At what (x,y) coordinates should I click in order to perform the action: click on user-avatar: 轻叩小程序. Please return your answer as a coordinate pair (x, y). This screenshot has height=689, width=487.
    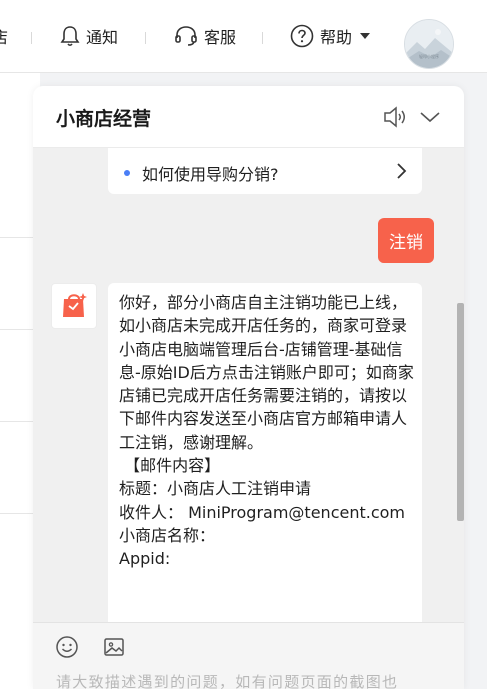
    Looking at the image, I should click on (429, 44).